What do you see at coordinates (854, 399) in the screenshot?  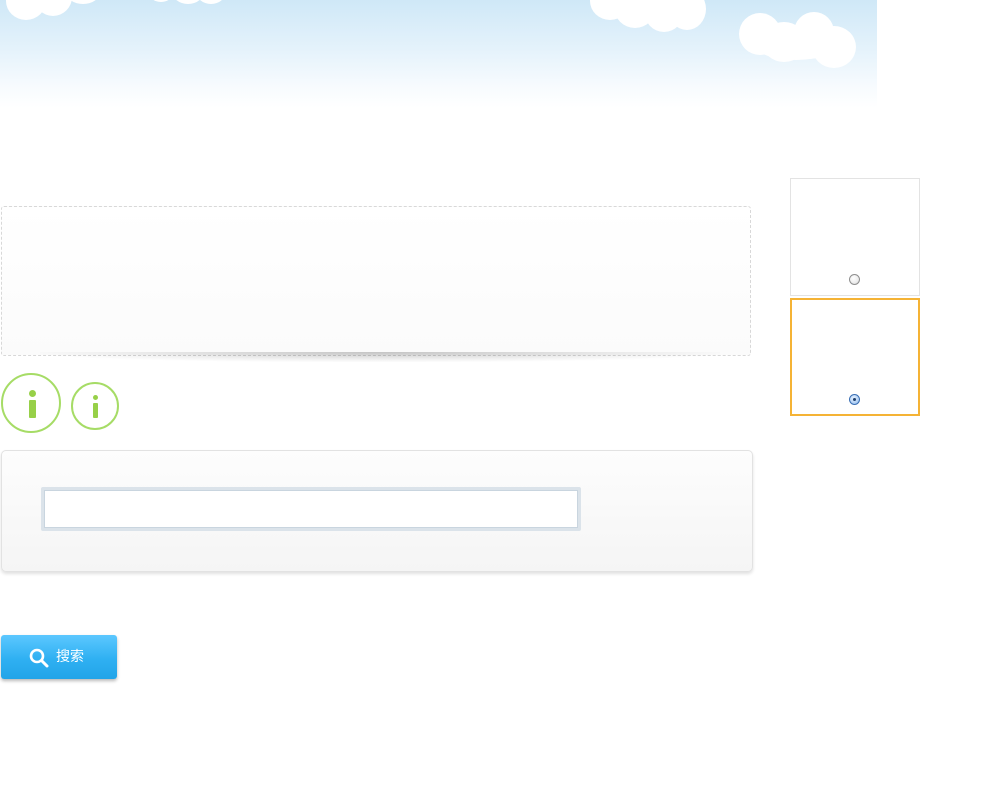 I see `option-radio-2-selected` at bounding box center [854, 399].